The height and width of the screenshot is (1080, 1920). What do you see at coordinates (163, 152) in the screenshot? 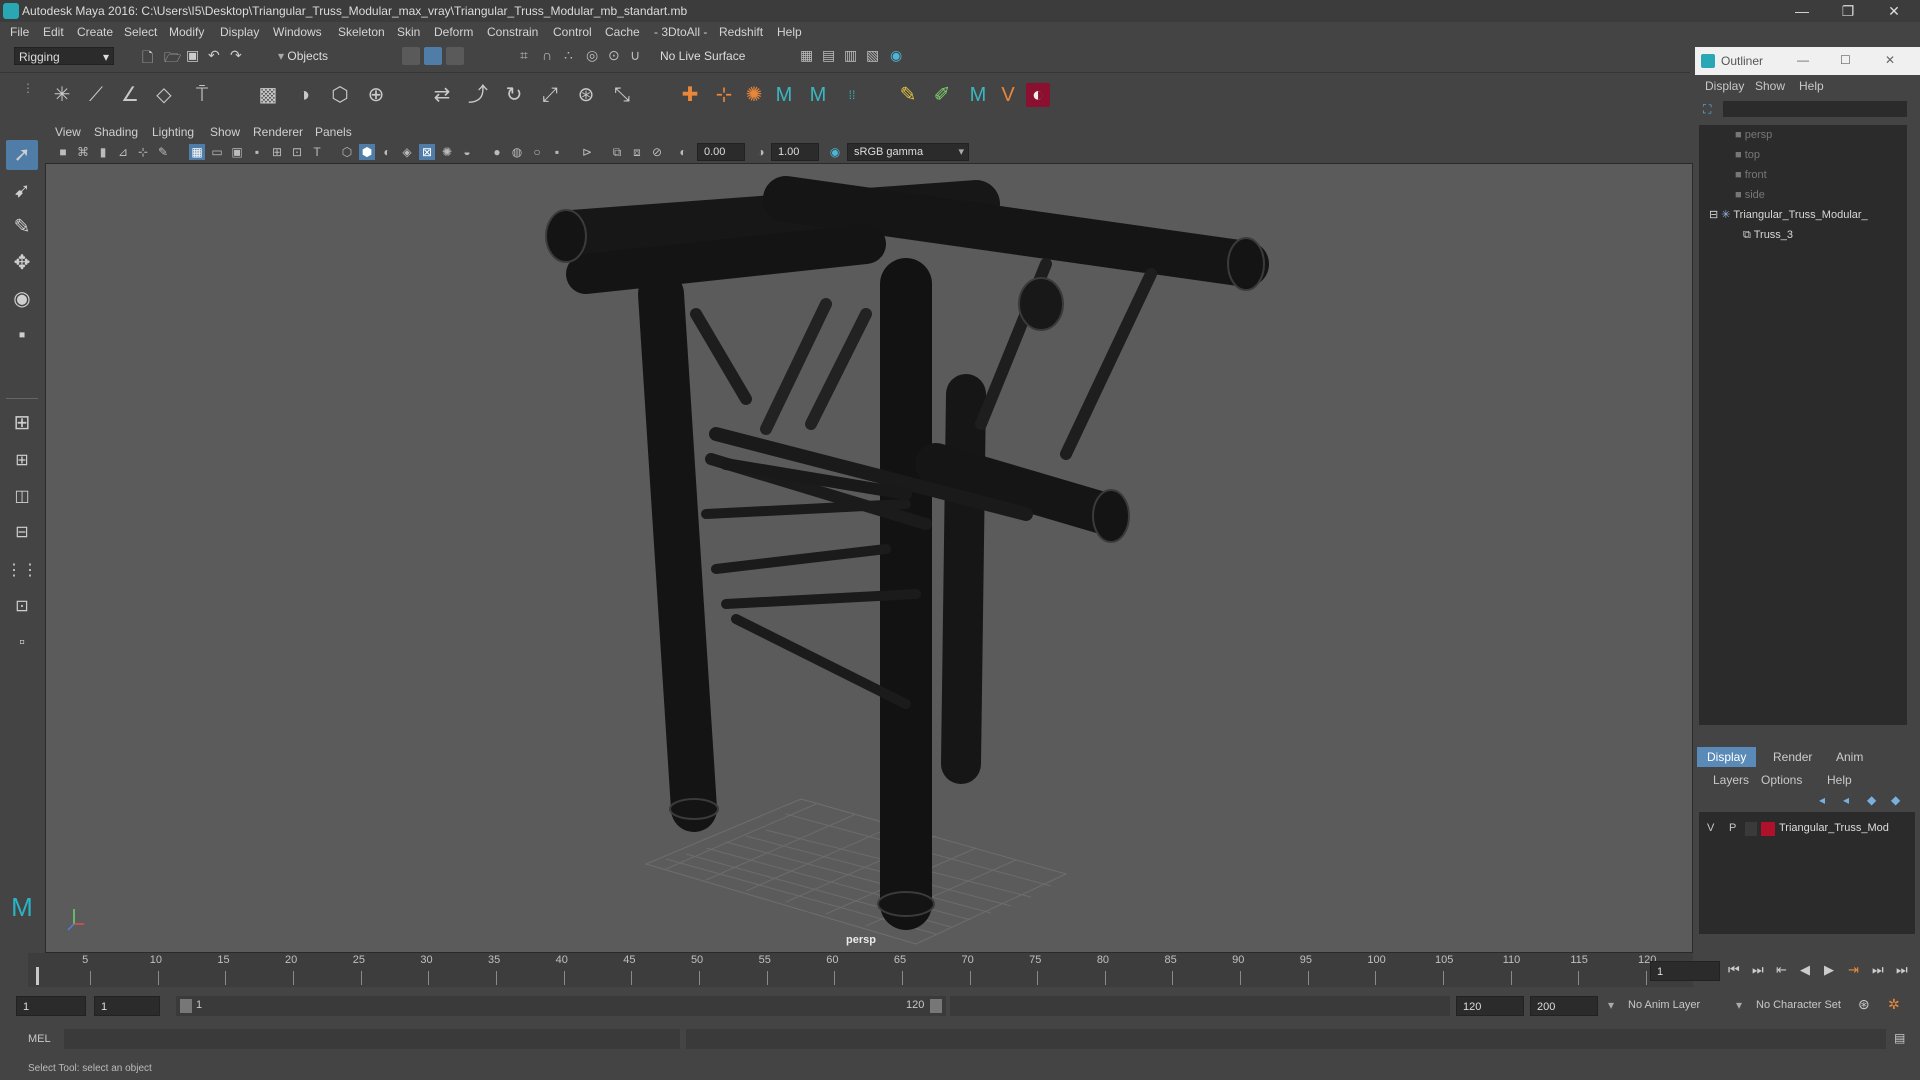
I see `grease-pencil-icon: ✎` at bounding box center [163, 152].